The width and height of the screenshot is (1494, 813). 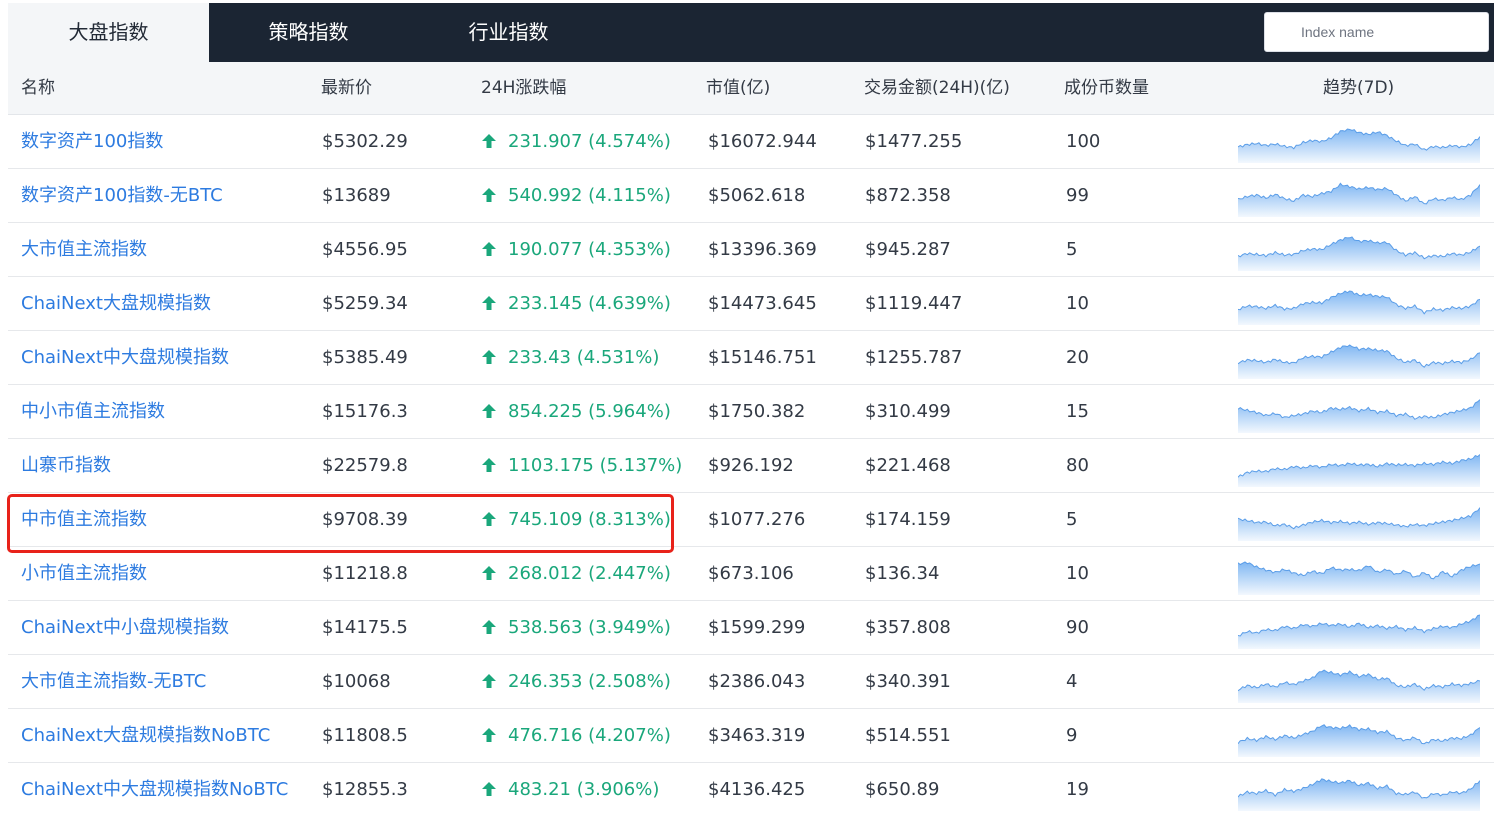 What do you see at coordinates (908, 627) in the screenshot?
I see `volume-24h: $357.808` at bounding box center [908, 627].